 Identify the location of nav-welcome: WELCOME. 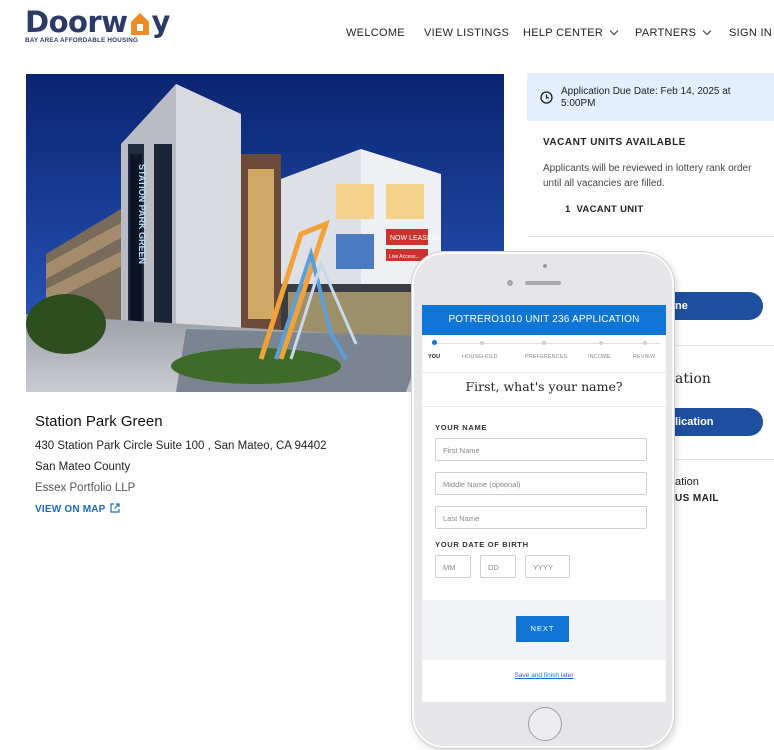
(375, 33).